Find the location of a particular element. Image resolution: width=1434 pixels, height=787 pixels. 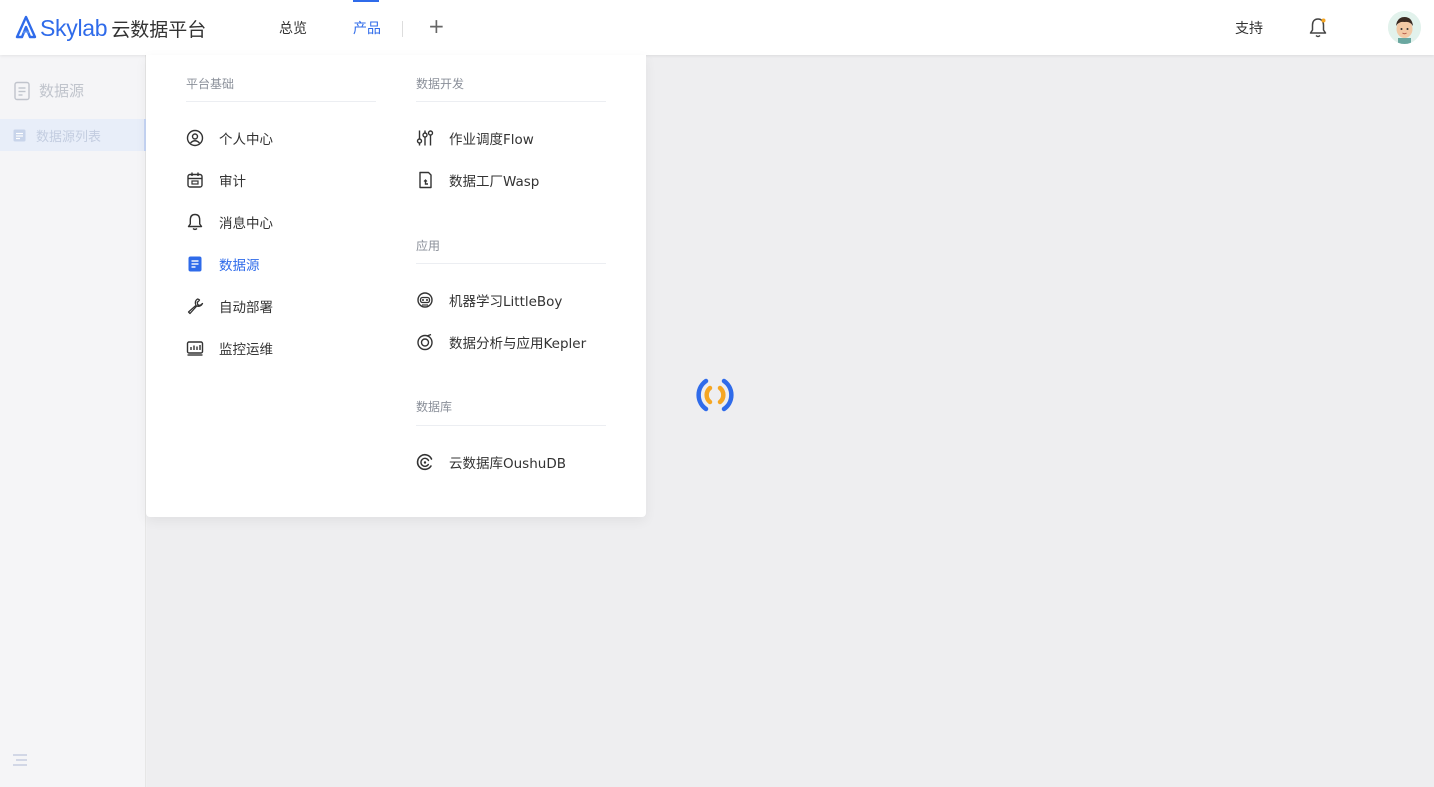

menu-item-label: 个人中心 is located at coordinates (246, 140).